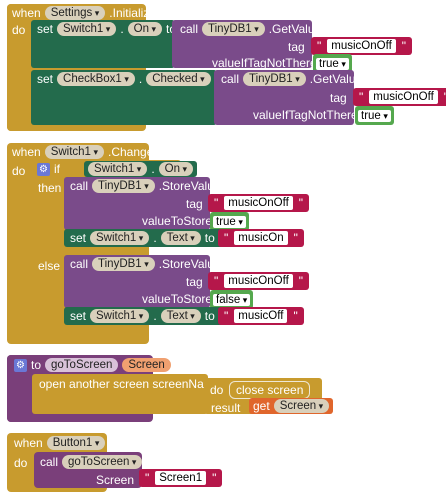 This screenshot has height=499, width=446. I want to click on getvalue-header-2: call TinyDB1 .GetValue, so click(291, 79).